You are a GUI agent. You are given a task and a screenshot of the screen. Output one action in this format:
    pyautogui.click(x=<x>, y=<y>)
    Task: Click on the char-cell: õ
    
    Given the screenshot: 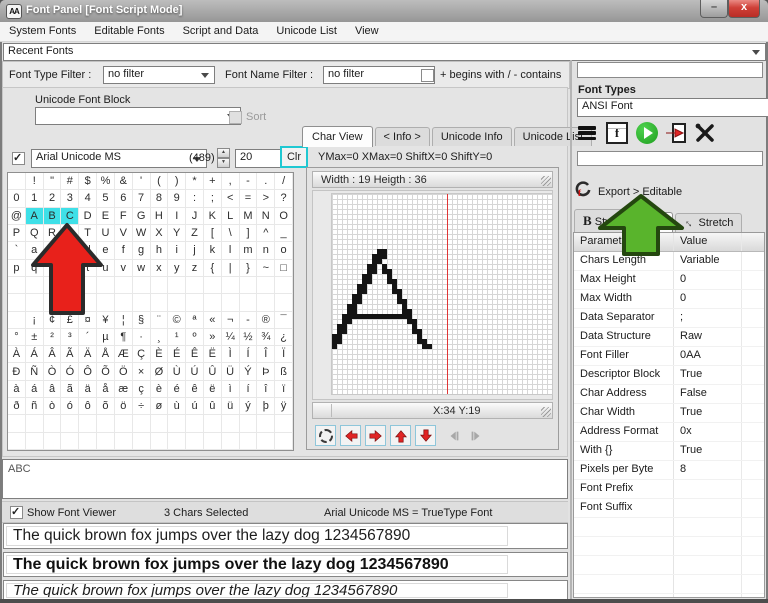 What is the action you would take?
    pyautogui.click(x=106, y=407)
    